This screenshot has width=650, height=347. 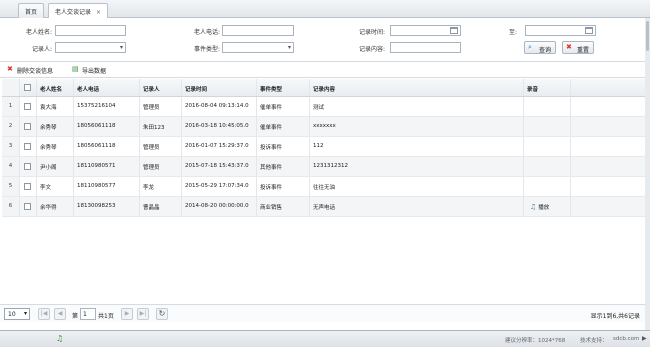 I want to click on tab-talk-records: 老人交谈记录 ×, so click(x=78, y=11).